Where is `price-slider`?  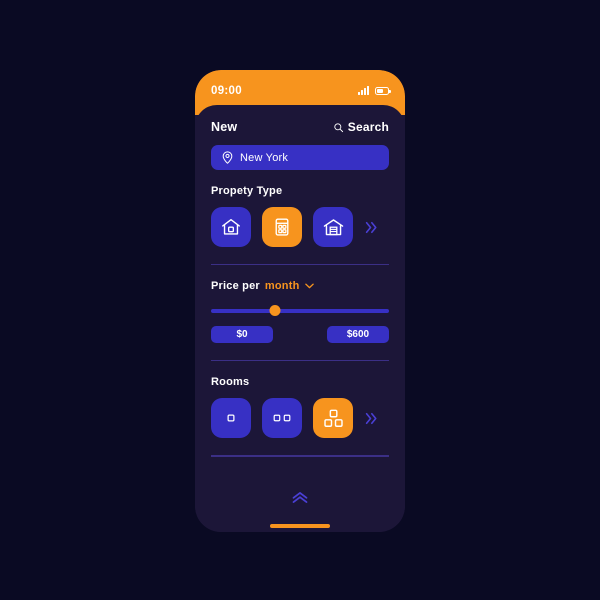 price-slider is located at coordinates (300, 311).